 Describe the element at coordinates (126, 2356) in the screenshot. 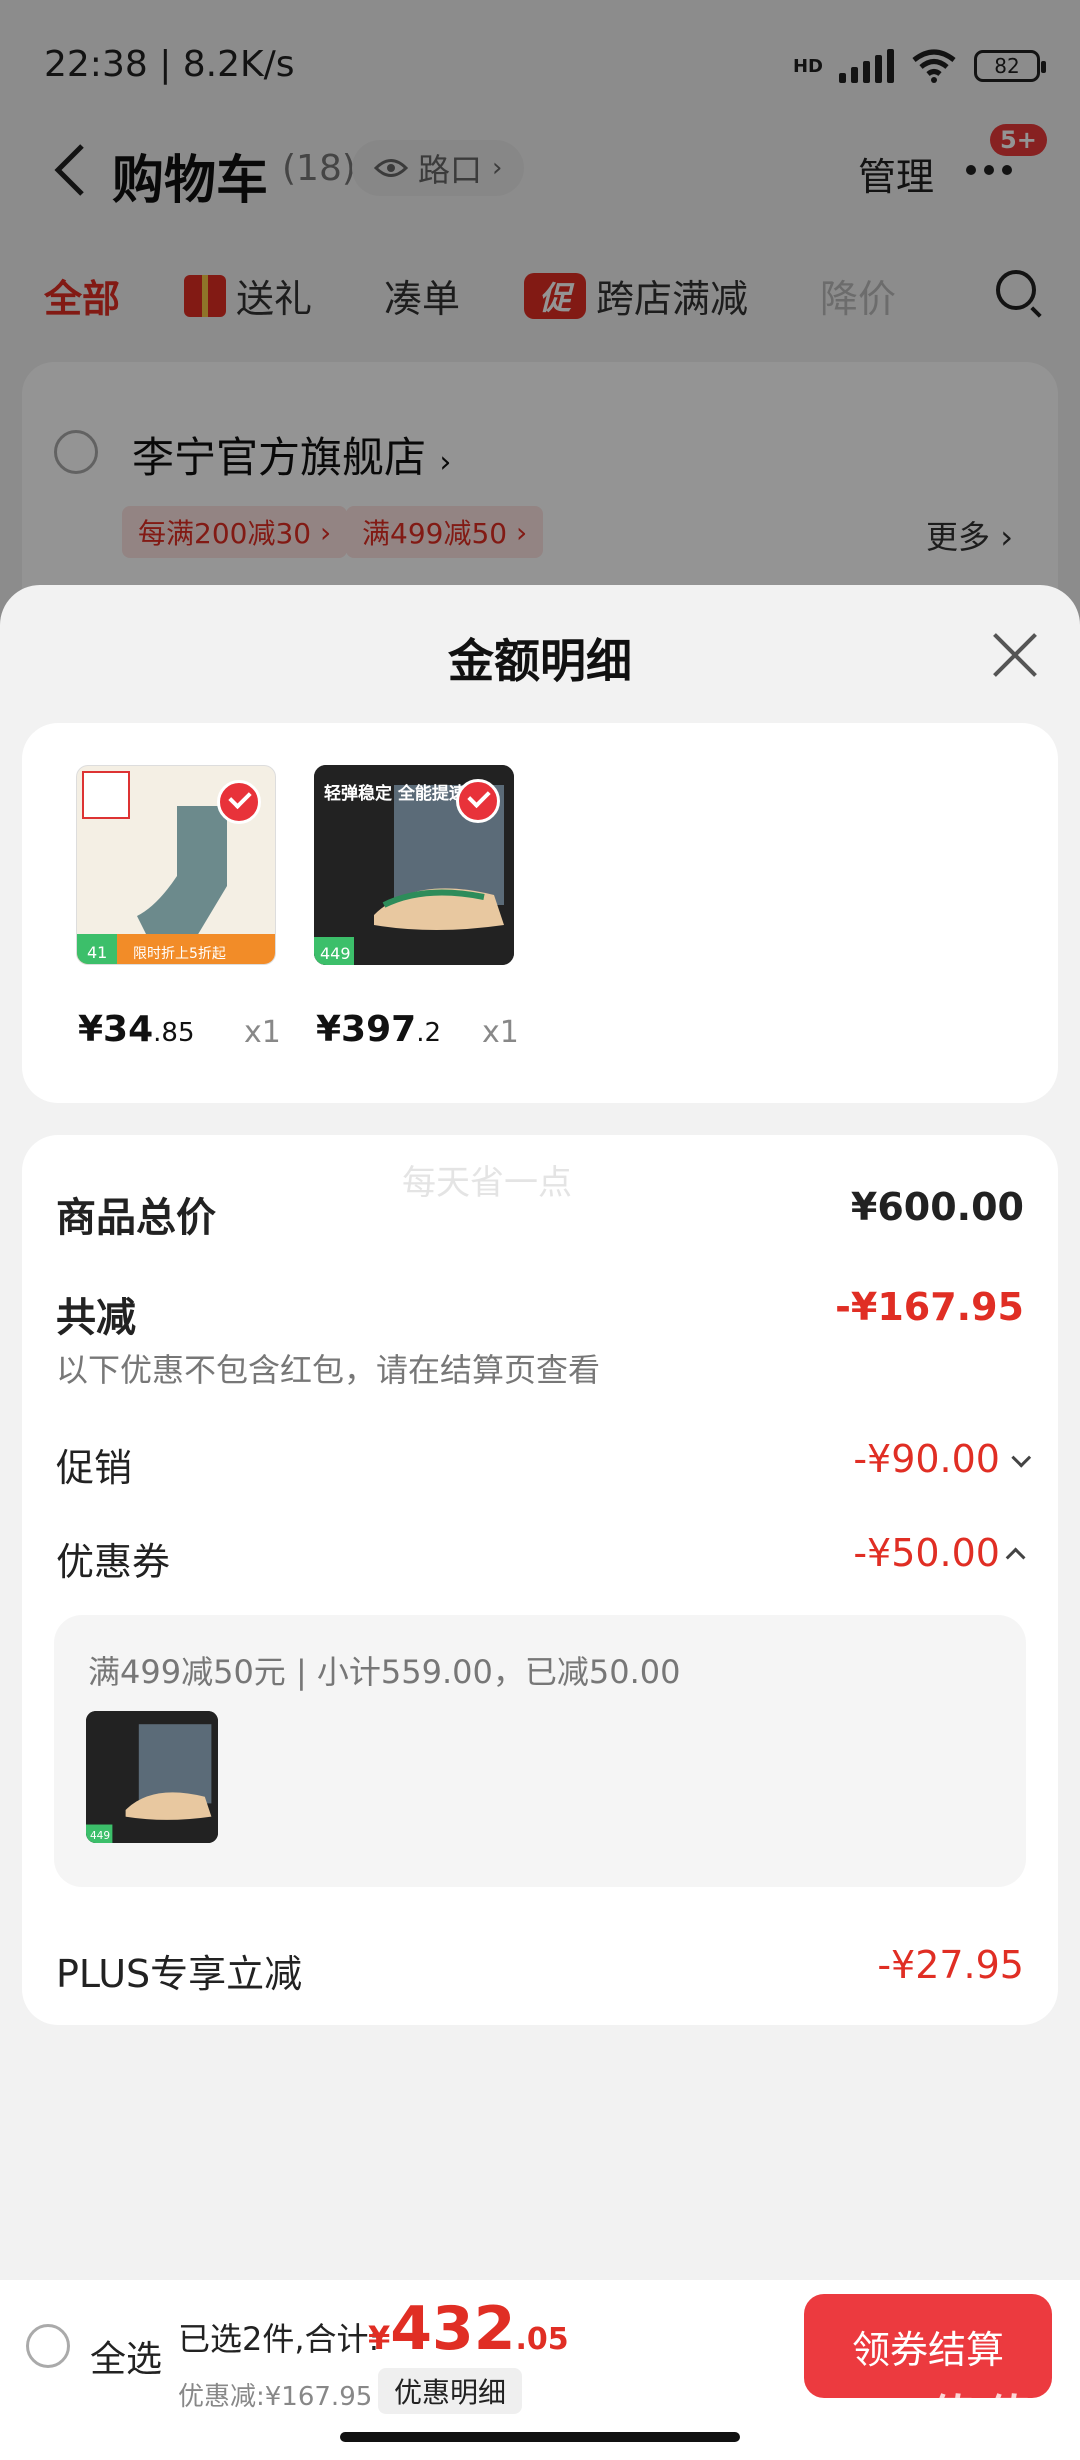

I see `select-all-label: 全选` at that location.